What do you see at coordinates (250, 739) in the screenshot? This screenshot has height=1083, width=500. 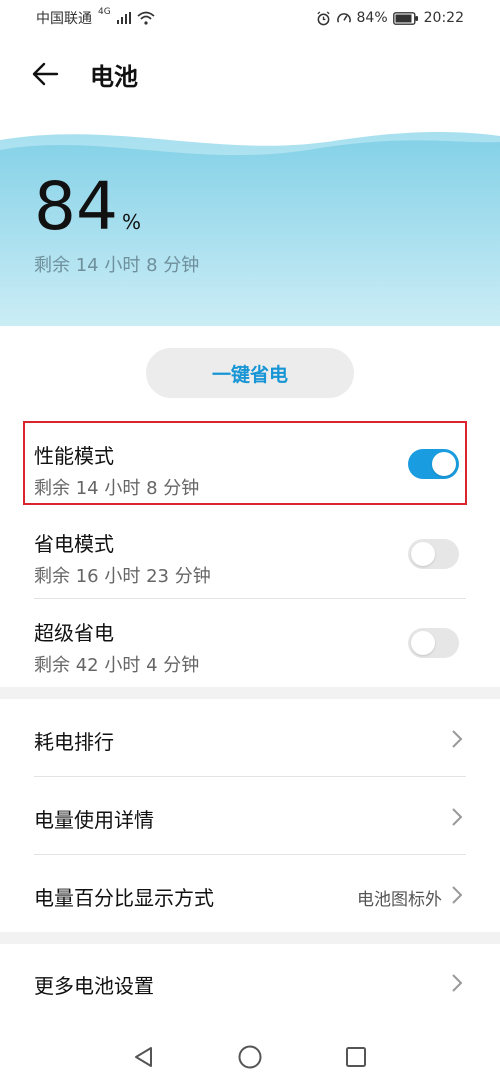 I see `list-item-power-ranking: 耗电排行` at bounding box center [250, 739].